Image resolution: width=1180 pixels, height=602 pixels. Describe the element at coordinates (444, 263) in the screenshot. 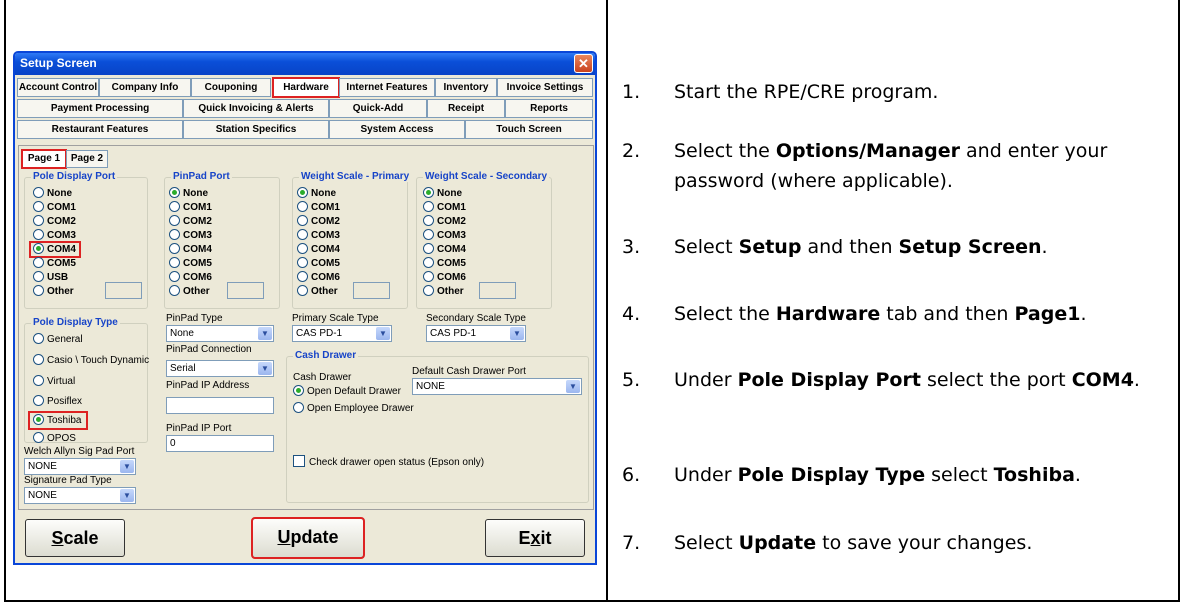

I see `weight-secondary-com5: COM5` at that location.